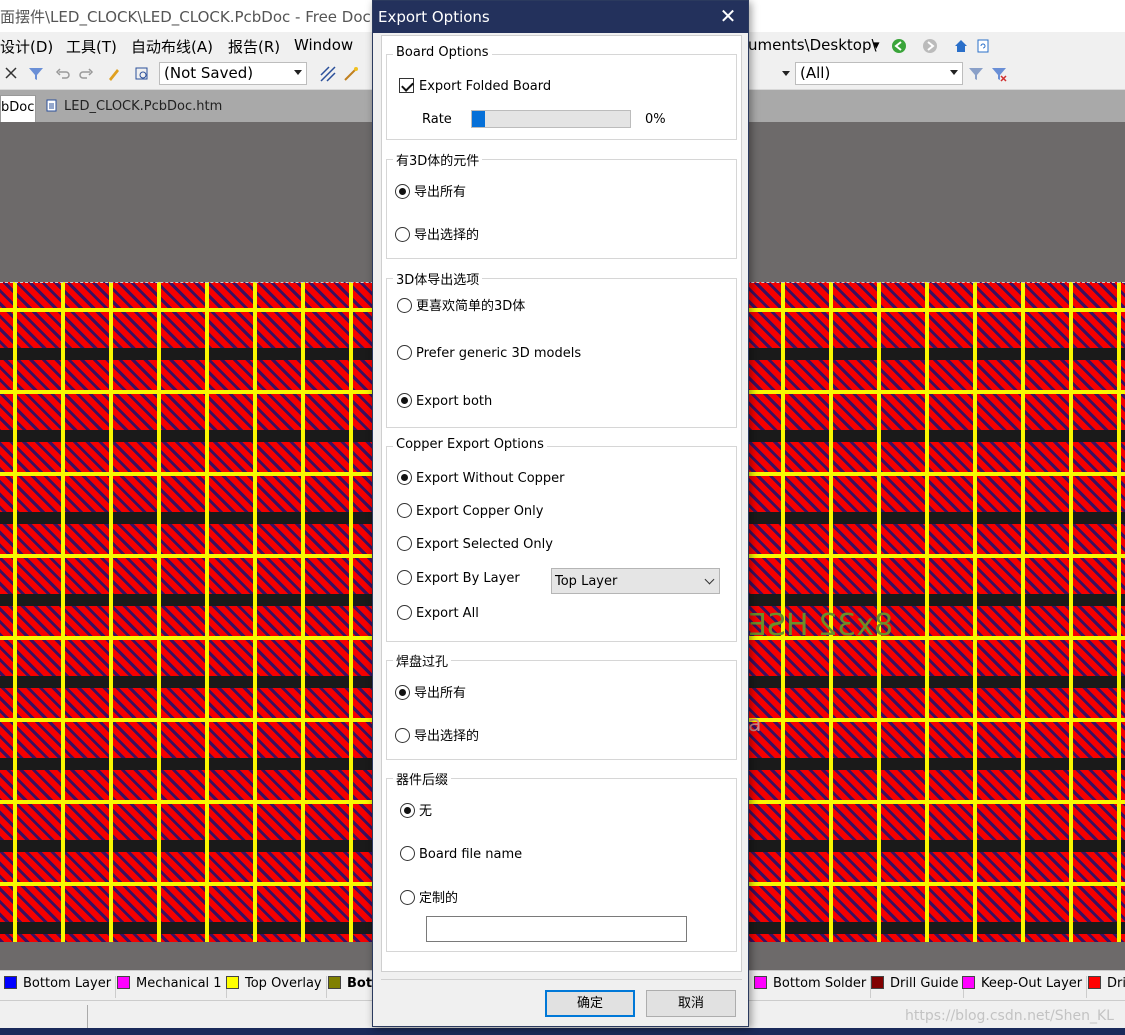  Describe the element at coordinates (328, 74) in the screenshot. I see `hatch-icon` at that location.